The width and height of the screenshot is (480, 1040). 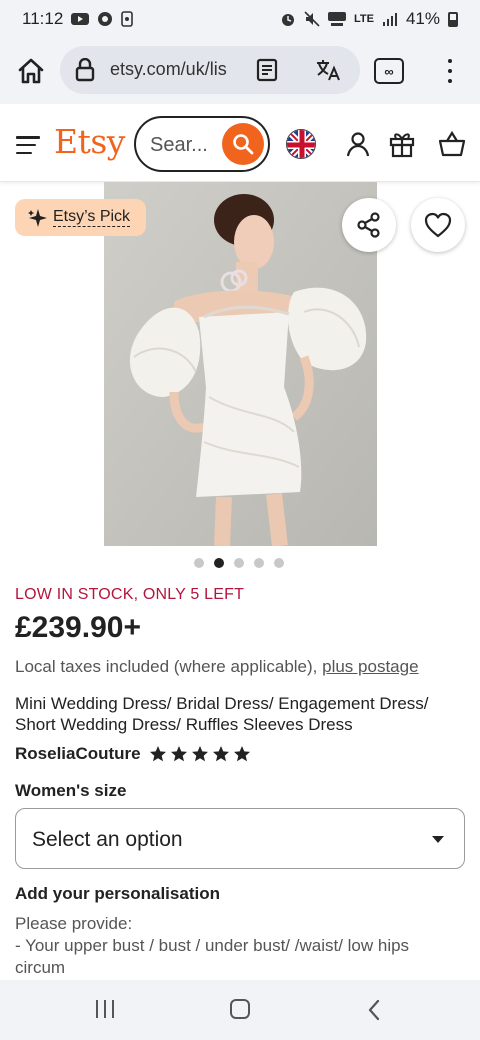 I want to click on hd-voice-icon, so click(x=337, y=19).